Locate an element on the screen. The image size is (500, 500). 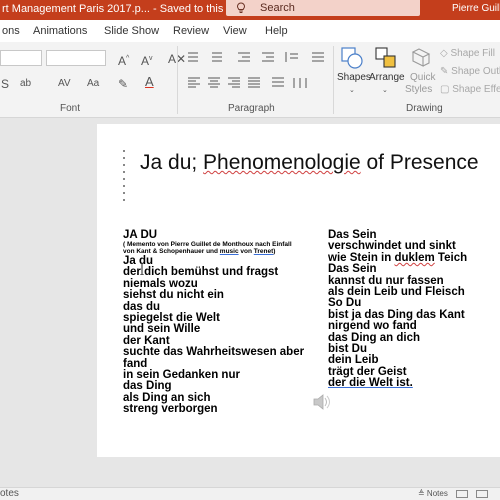
font-name-box is located at coordinates (21, 58).